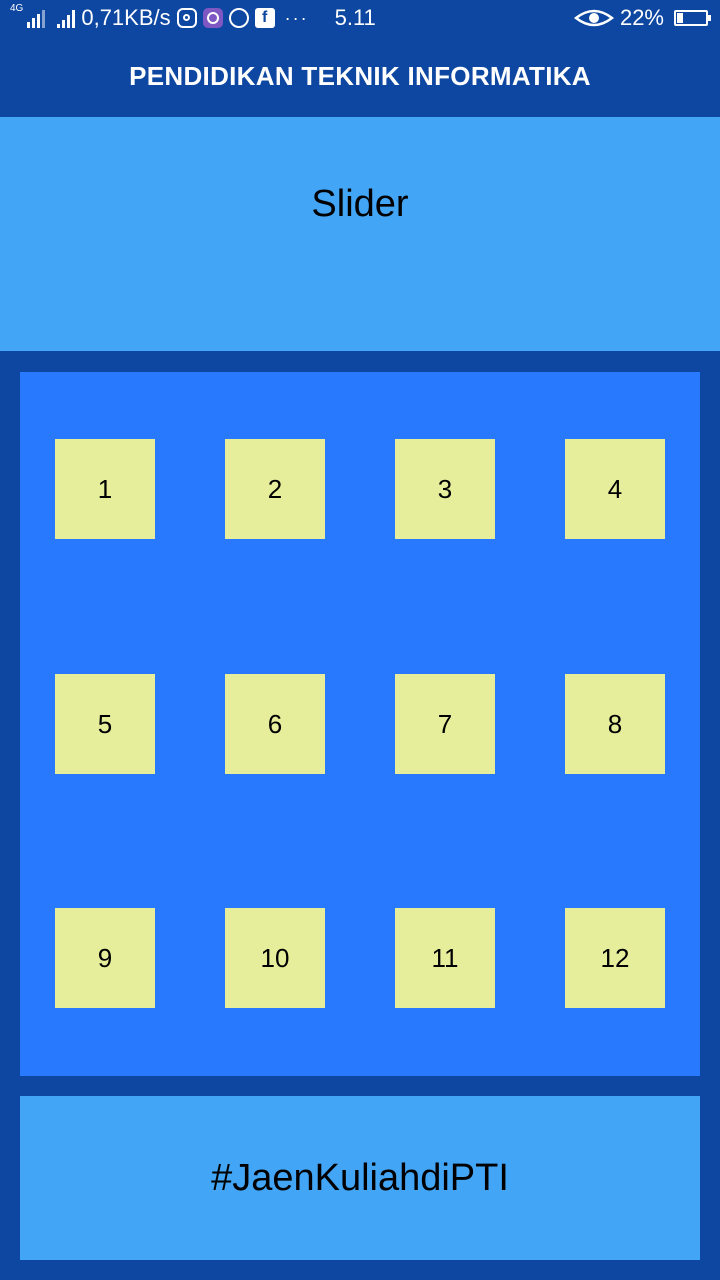  I want to click on whatsapp-icon, so click(238, 18).